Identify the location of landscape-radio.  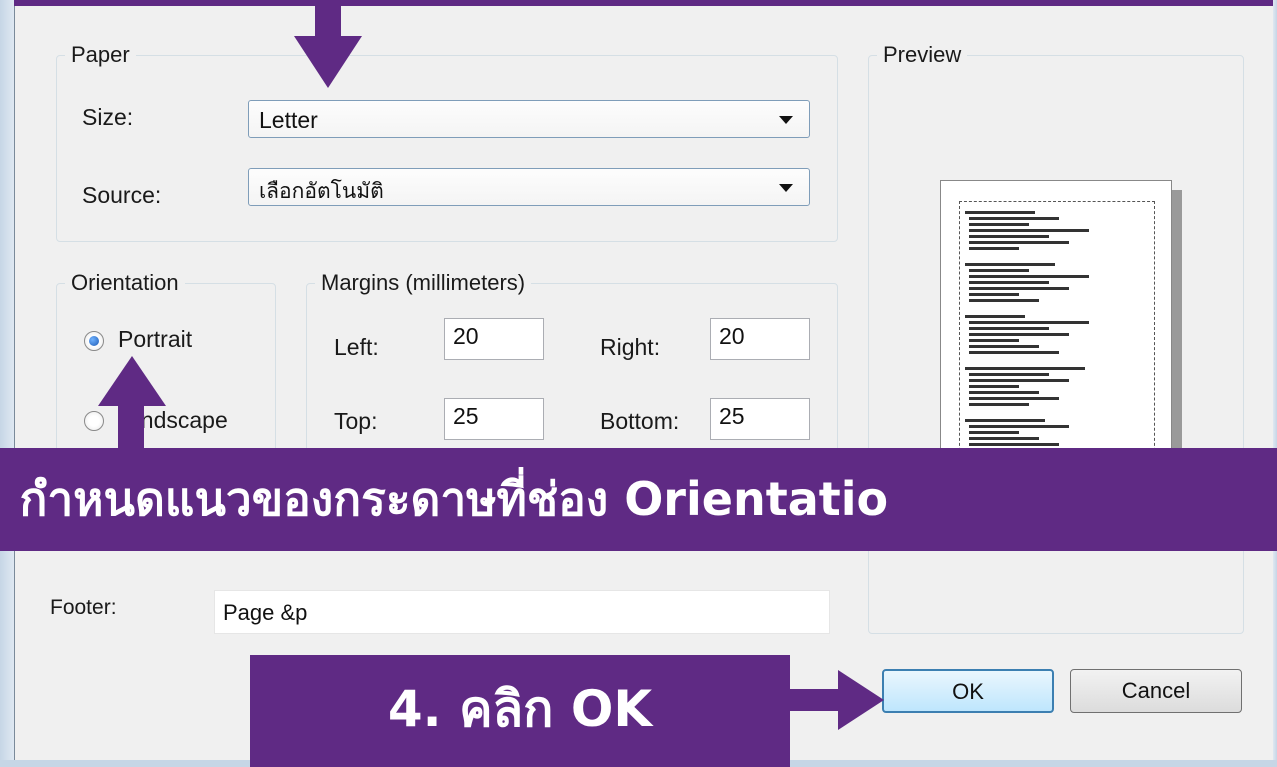
(94, 421).